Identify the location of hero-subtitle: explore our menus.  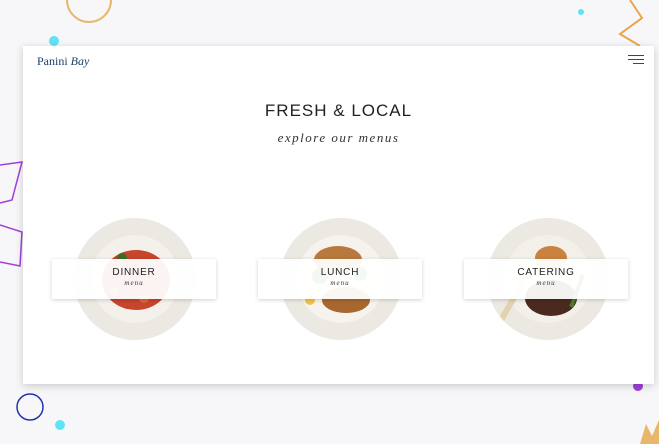
(338, 137).